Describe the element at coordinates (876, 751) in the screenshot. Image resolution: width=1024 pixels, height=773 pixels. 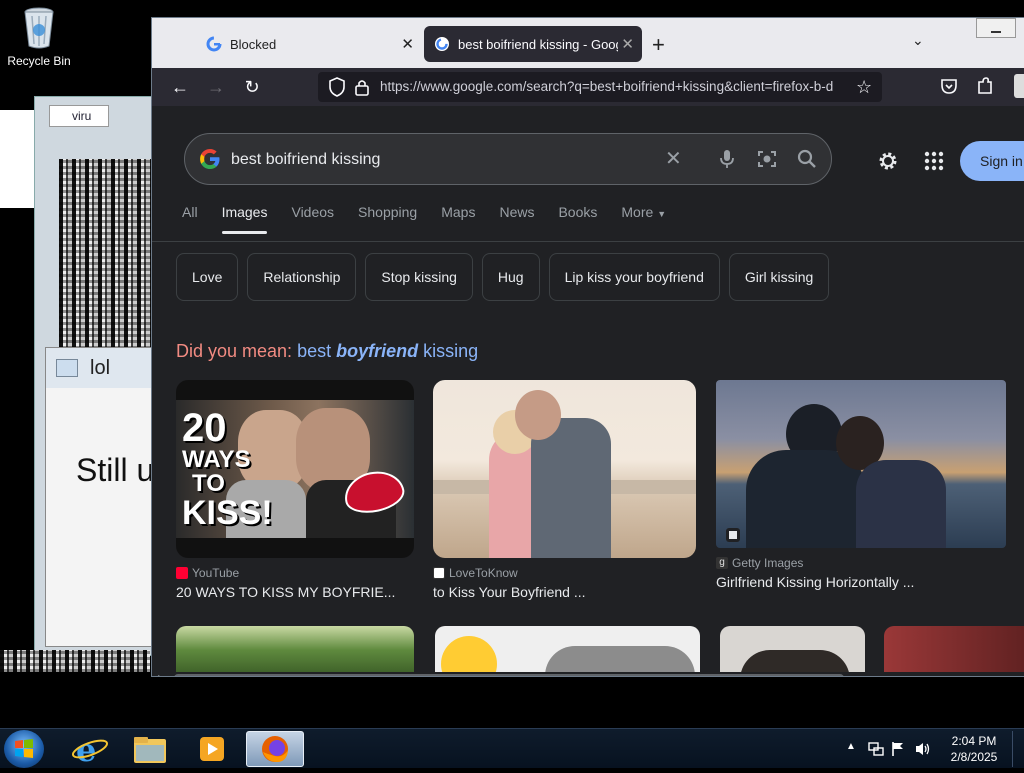
I see `network-icon` at that location.